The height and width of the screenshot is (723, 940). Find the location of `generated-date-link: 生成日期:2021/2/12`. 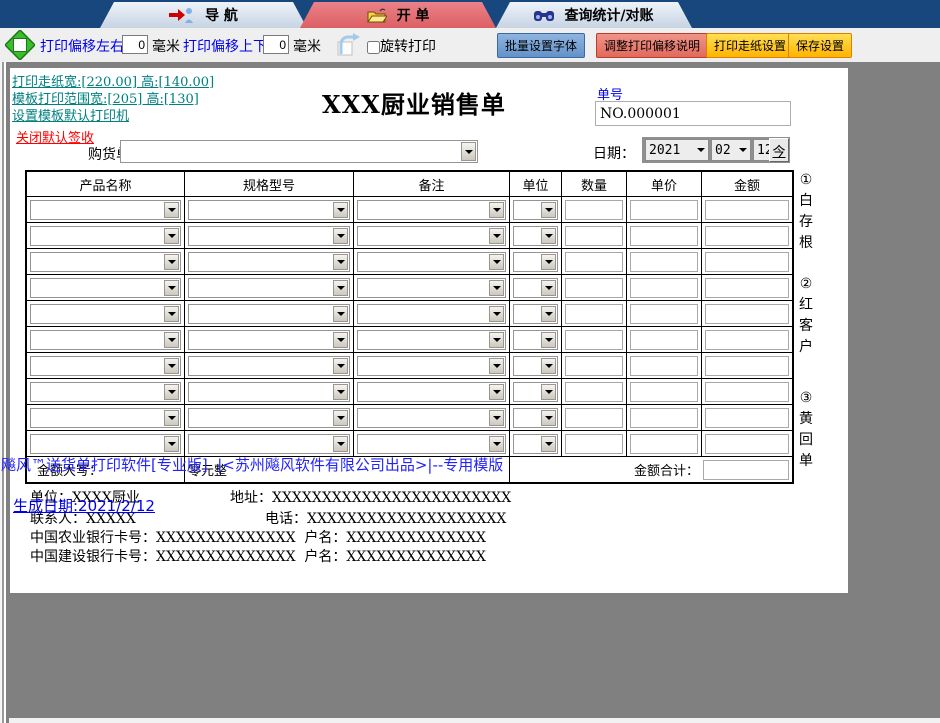

generated-date-link: 生成日期:2021/2/12 is located at coordinates (84, 505).